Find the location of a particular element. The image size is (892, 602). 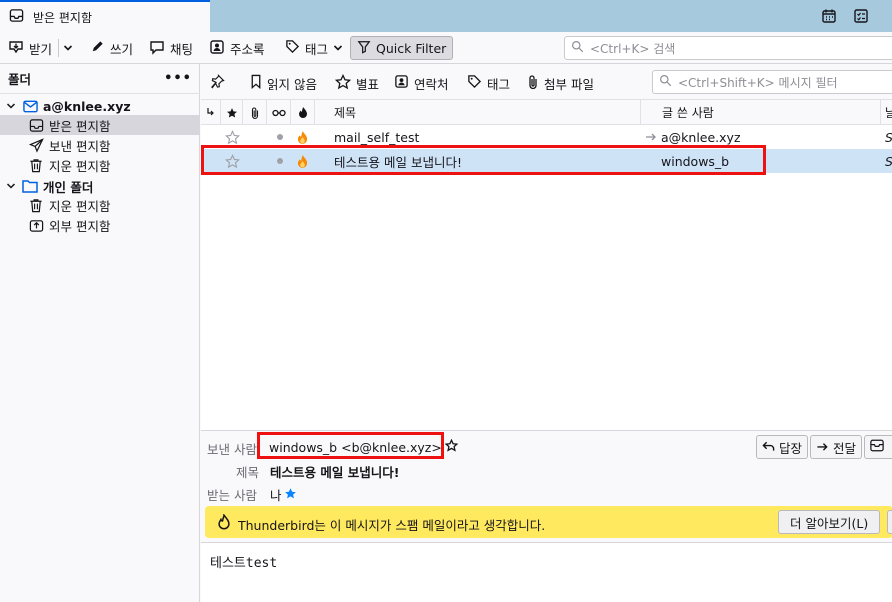

thread-column-header: 제목 글 쓴 사람 날 is located at coordinates (546, 112).